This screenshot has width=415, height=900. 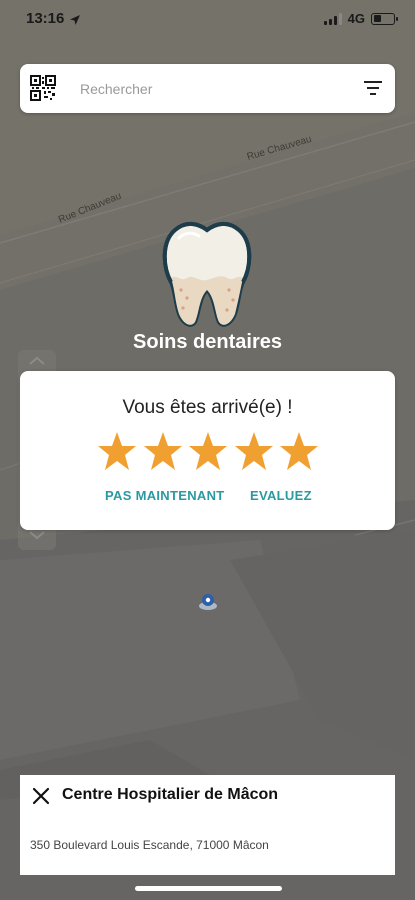 I want to click on battery-level, so click(x=377, y=18).